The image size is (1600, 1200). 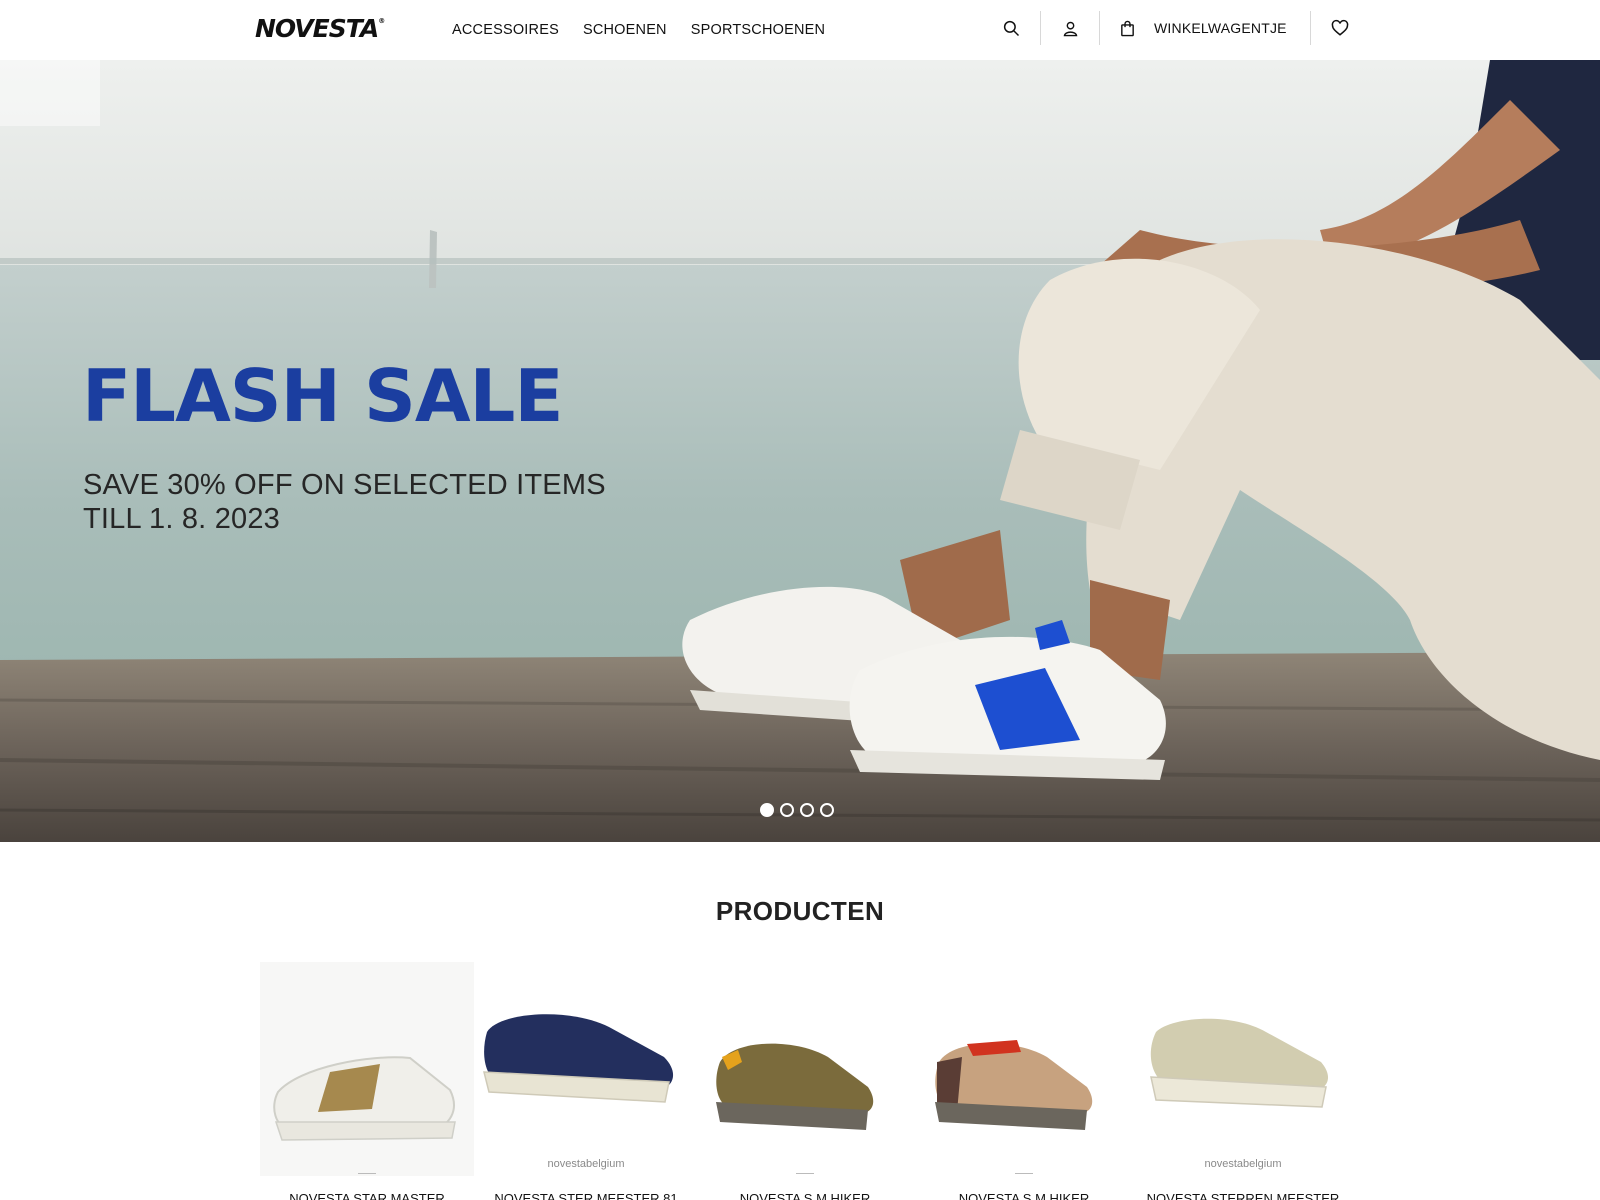 I want to click on product-name: NOVESTA STAR MASTER, so click(x=367, y=1195).